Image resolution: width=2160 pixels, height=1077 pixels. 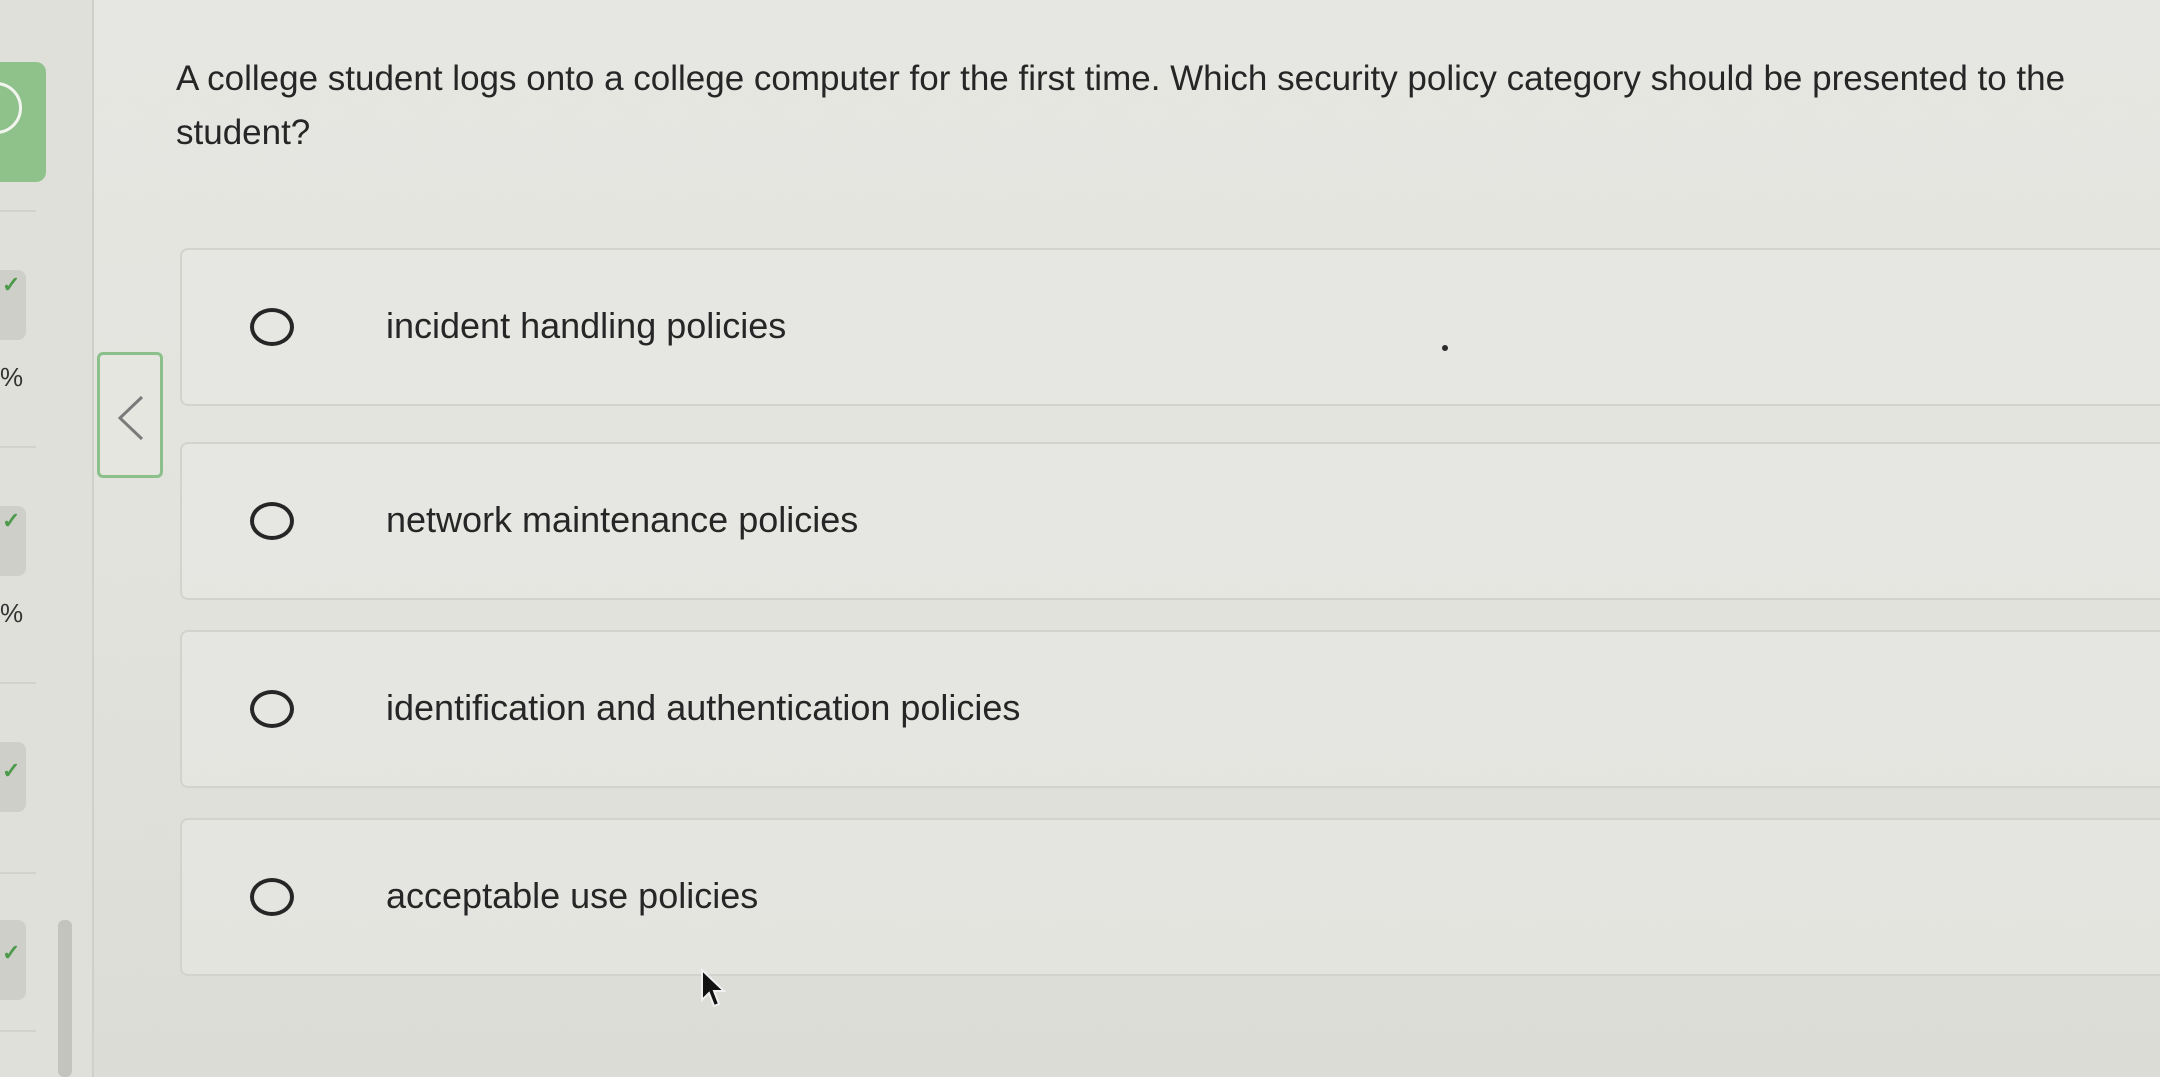 I want to click on chevron-left-icon, so click(x=130, y=418).